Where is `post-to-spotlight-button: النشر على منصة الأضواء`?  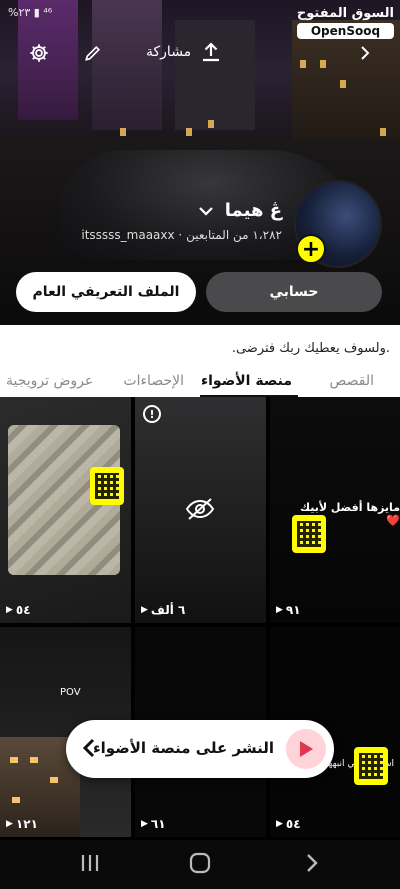
post-to-spotlight-button: النشر على منصة الأضواء is located at coordinates (200, 749).